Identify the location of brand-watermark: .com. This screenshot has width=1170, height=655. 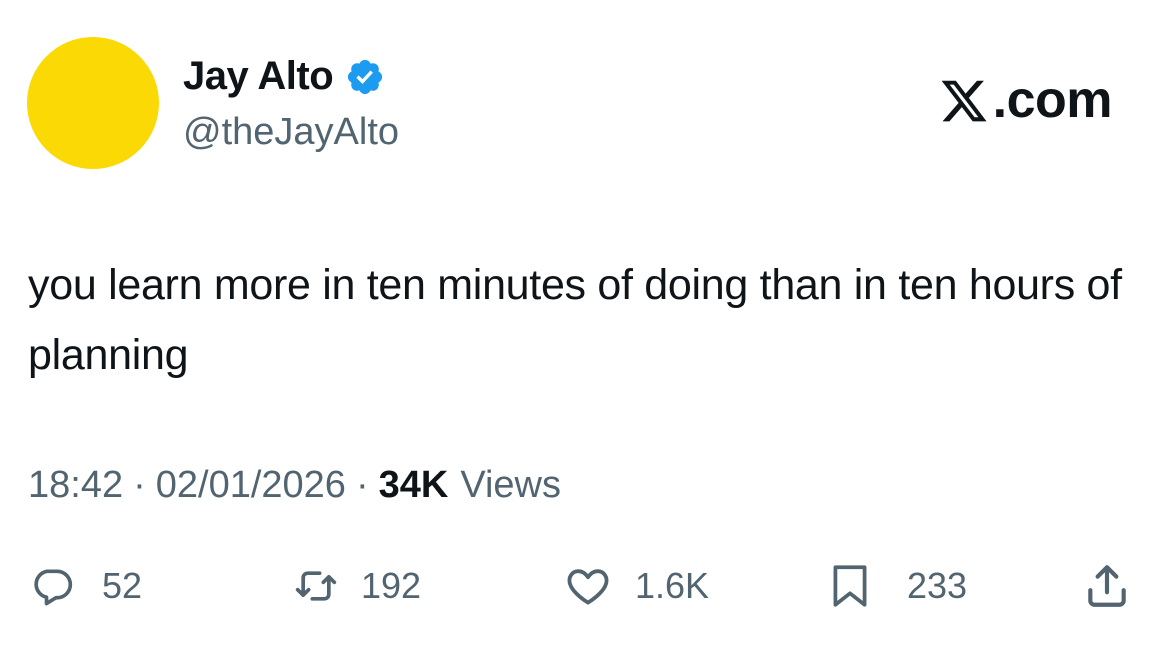
(1025, 100).